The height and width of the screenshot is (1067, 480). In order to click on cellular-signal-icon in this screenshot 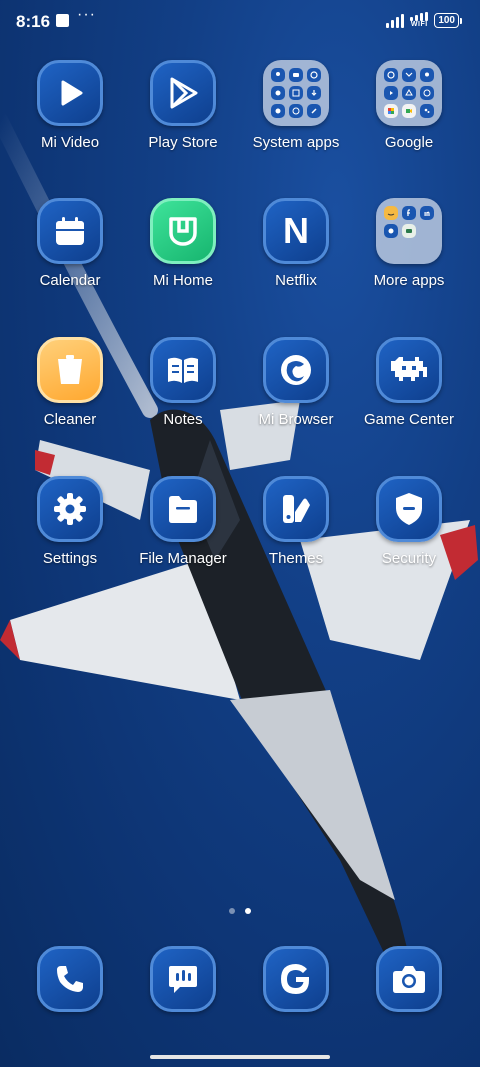, I will do `click(395, 20)`.